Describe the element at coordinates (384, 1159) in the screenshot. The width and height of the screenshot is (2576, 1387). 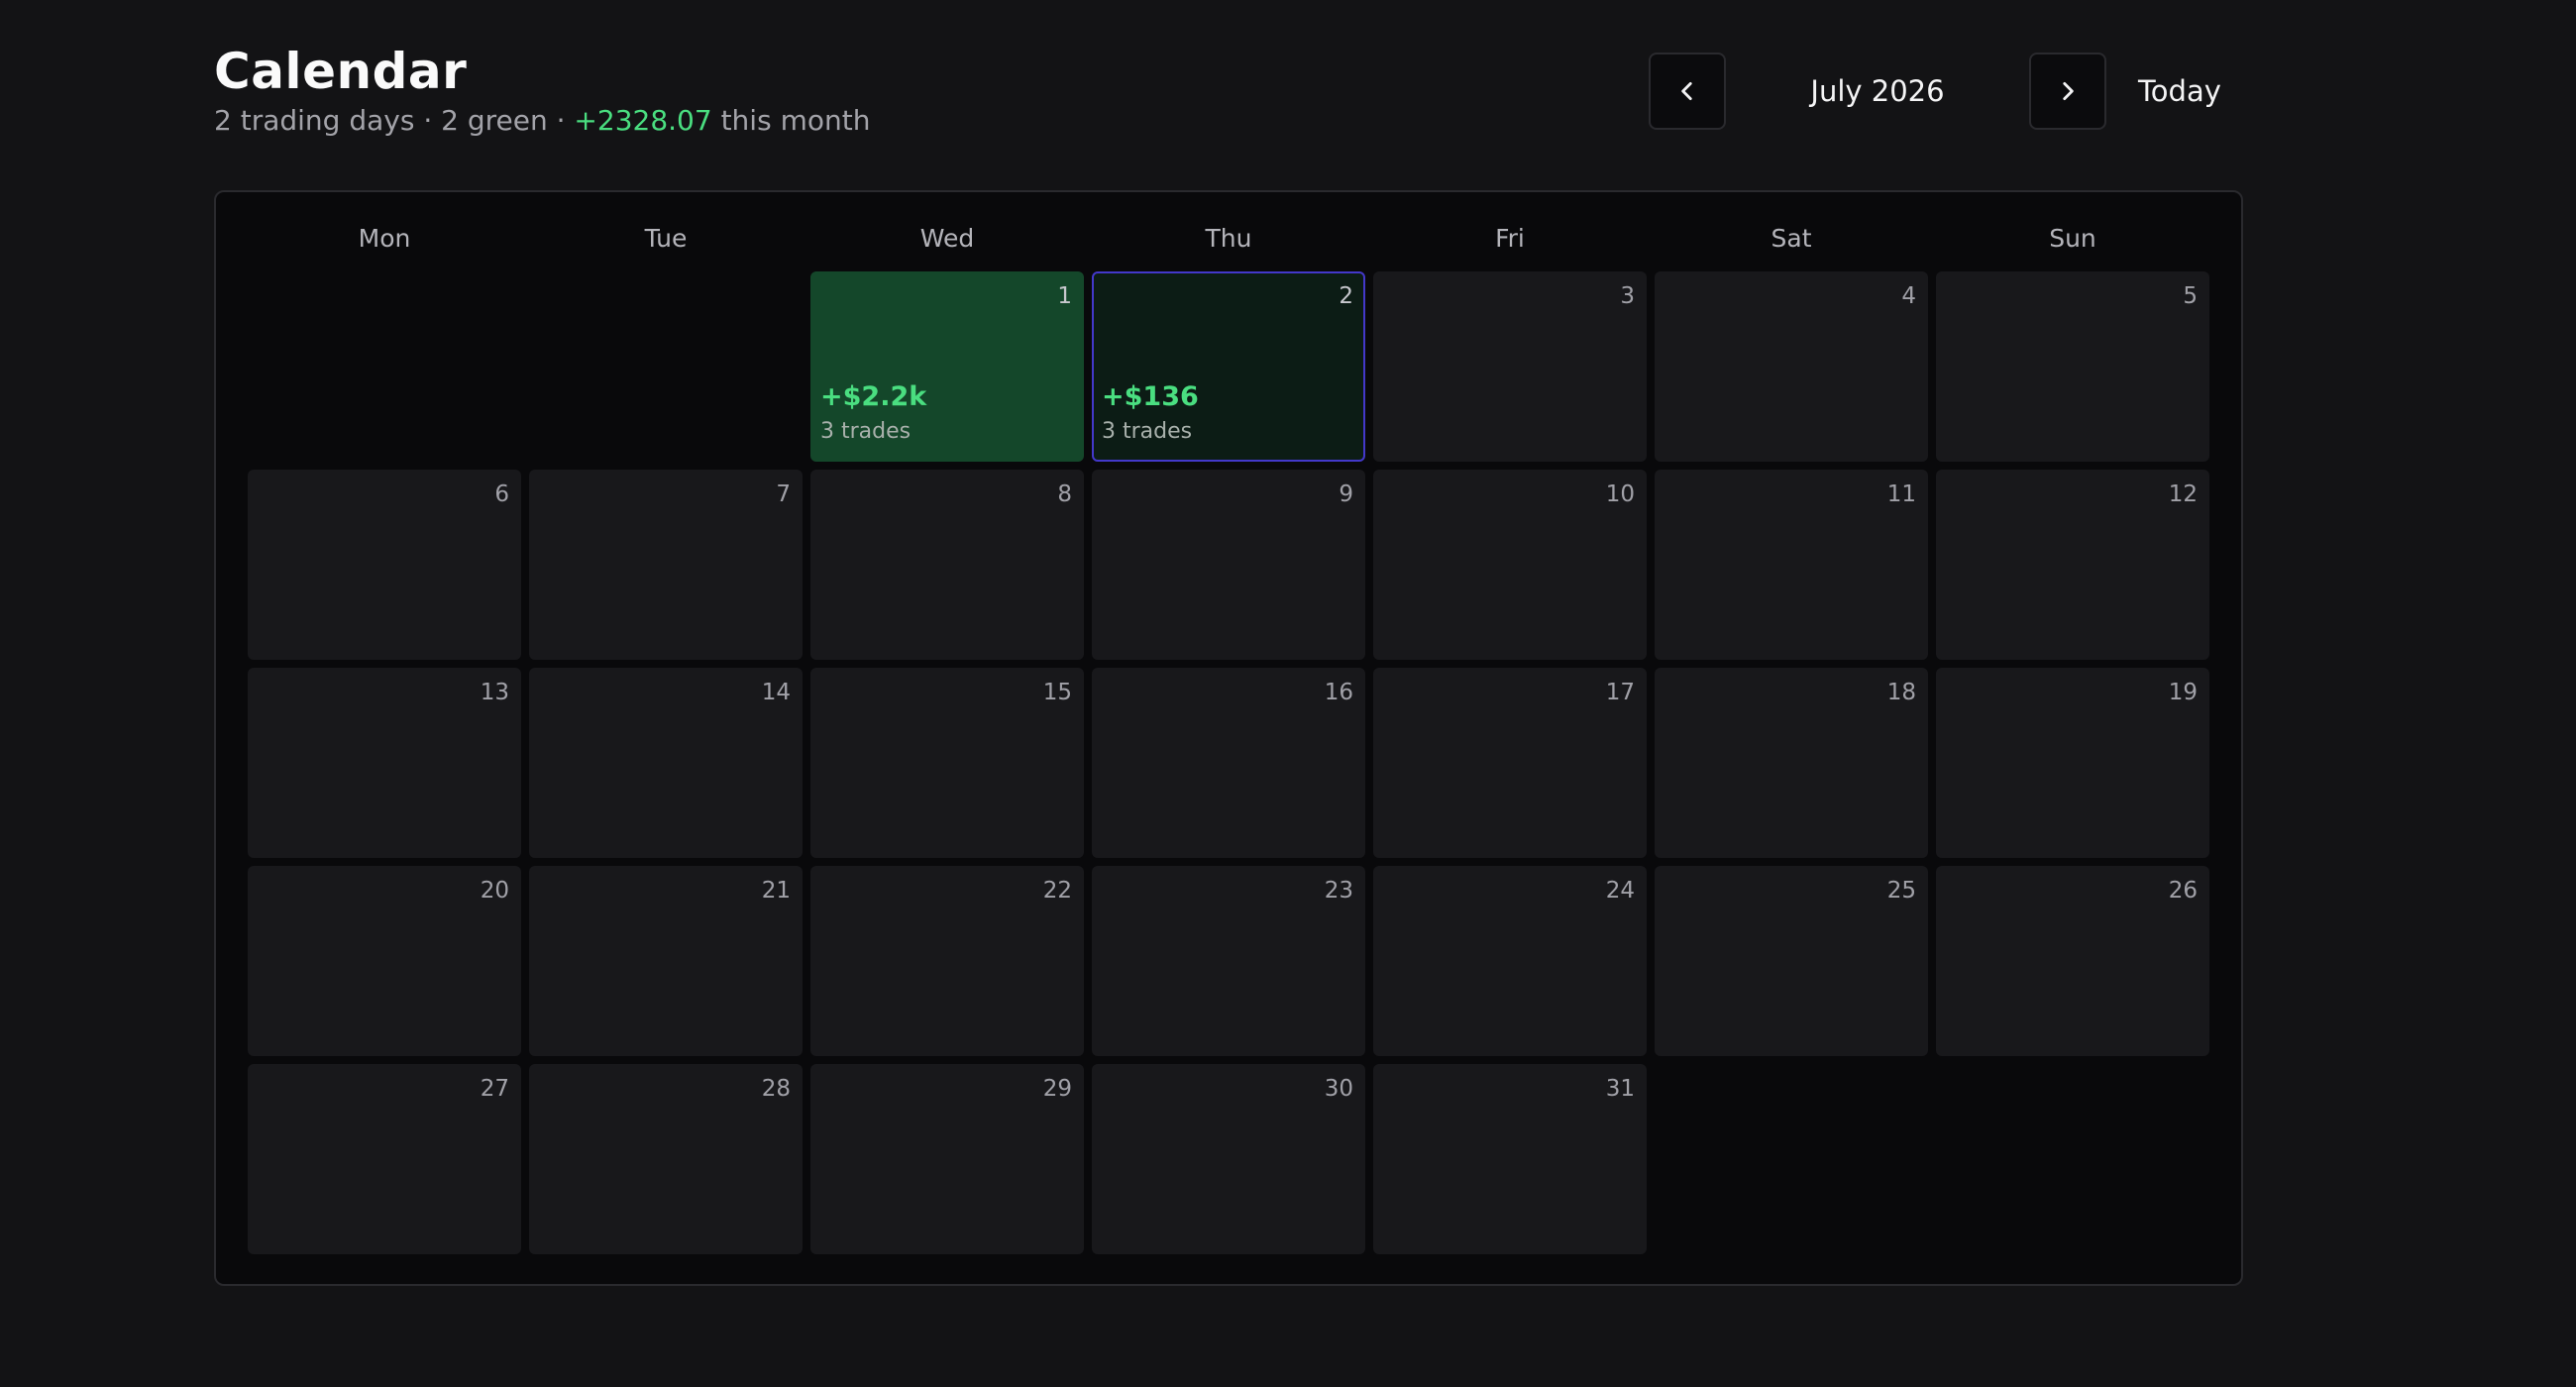
I see `calendar-day-cell: 27` at that location.